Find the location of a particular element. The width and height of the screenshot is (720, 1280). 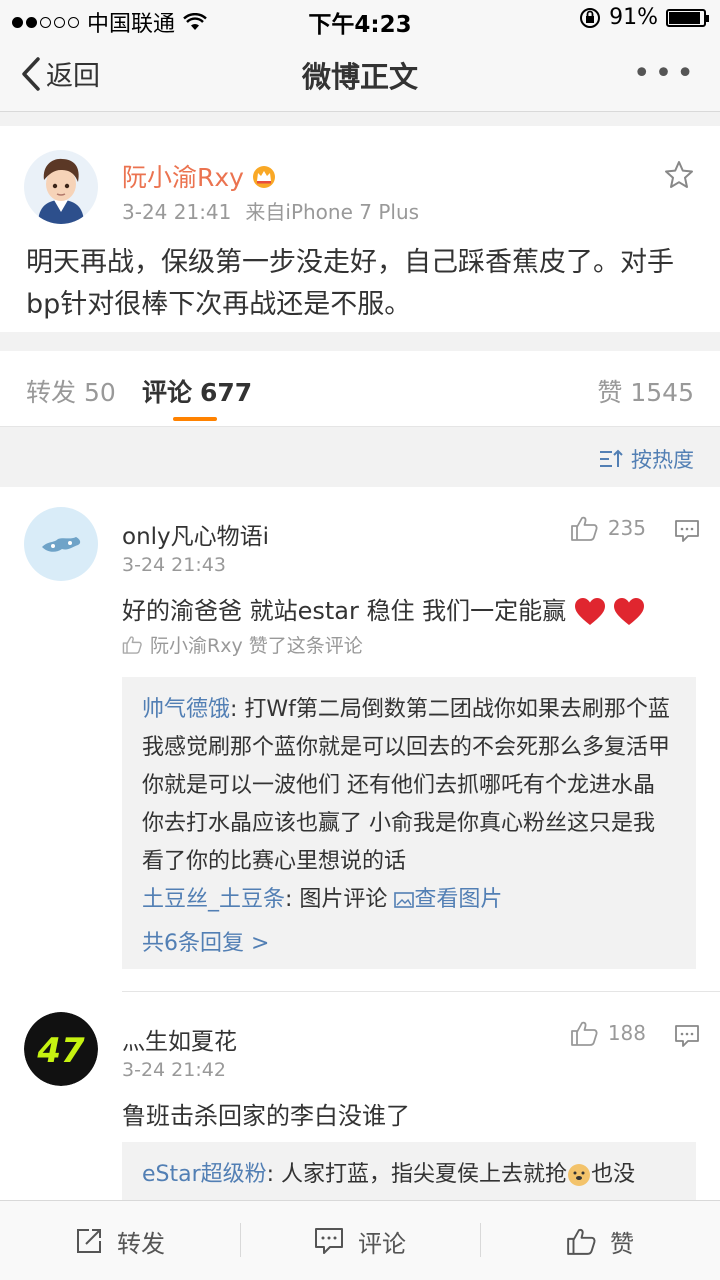

tab-like-label: 赞 is located at coordinates (610, 392).